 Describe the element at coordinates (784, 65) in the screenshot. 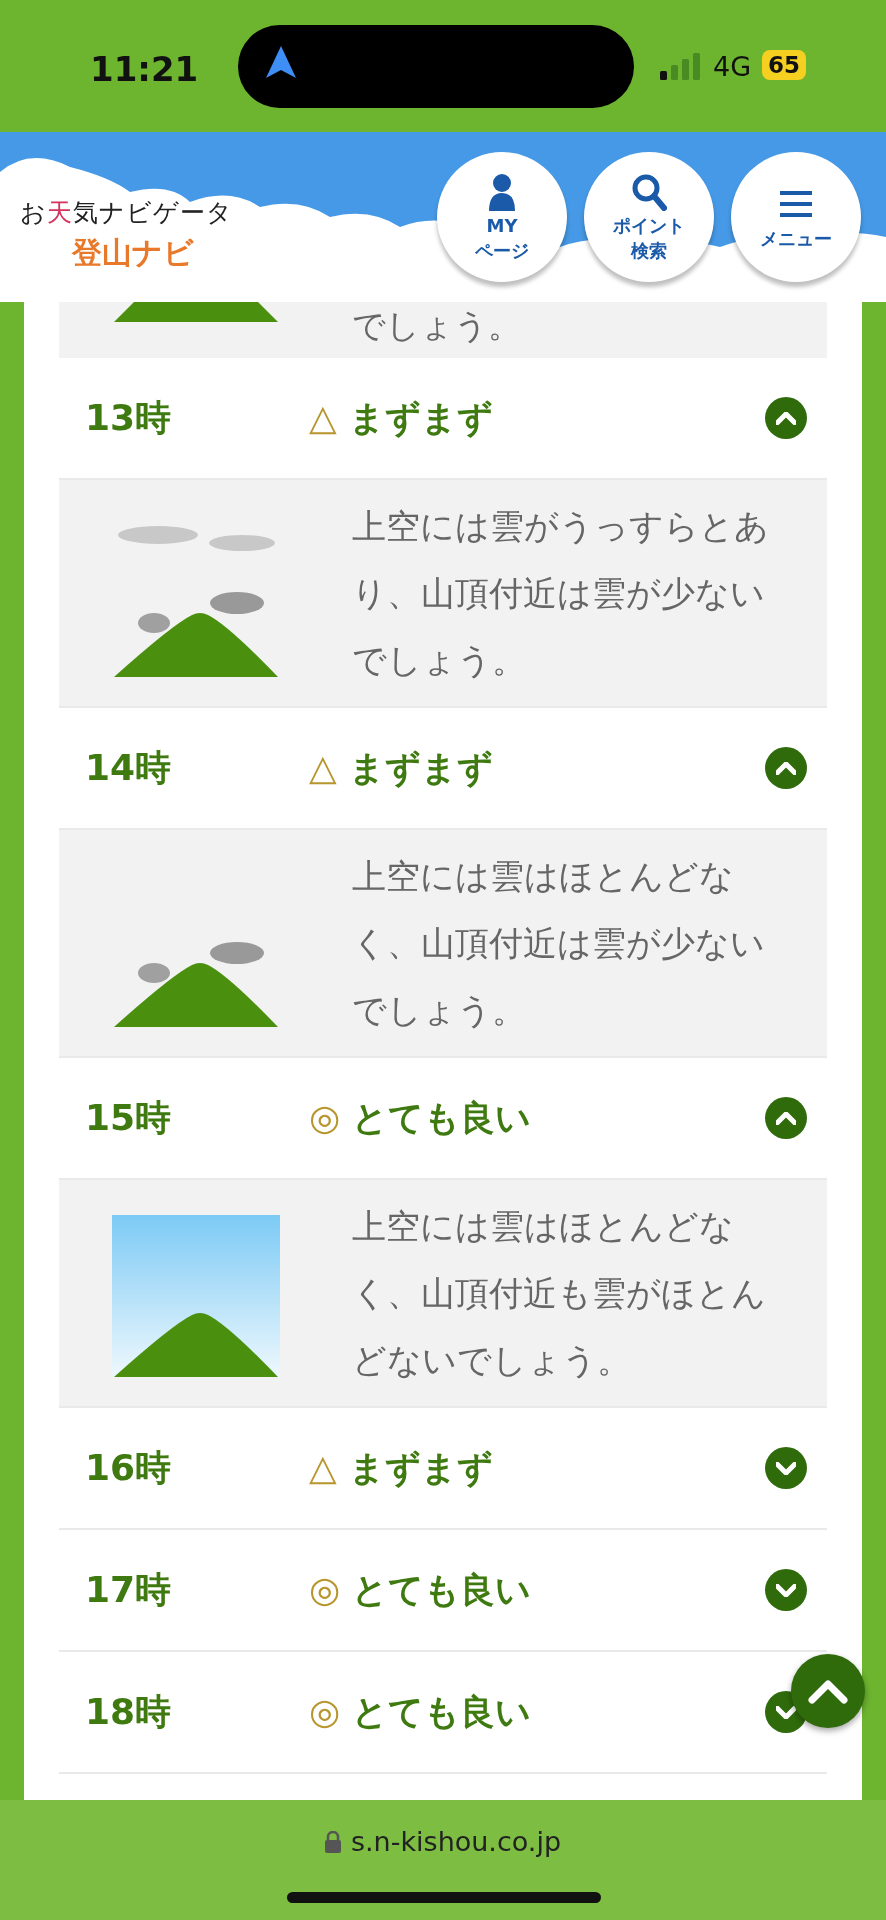

I see `battery-level: 65` at that location.